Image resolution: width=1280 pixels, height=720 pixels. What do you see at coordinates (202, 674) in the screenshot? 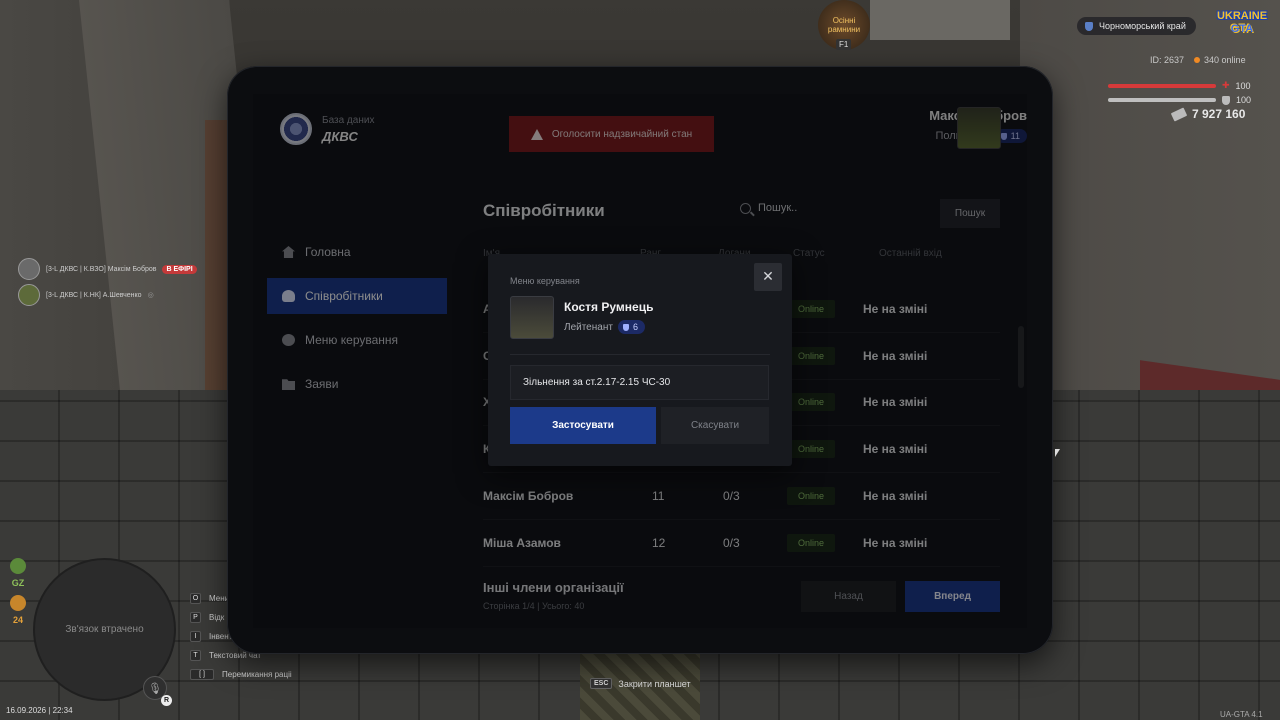
I see `hotkey-key: [ ]` at bounding box center [202, 674].